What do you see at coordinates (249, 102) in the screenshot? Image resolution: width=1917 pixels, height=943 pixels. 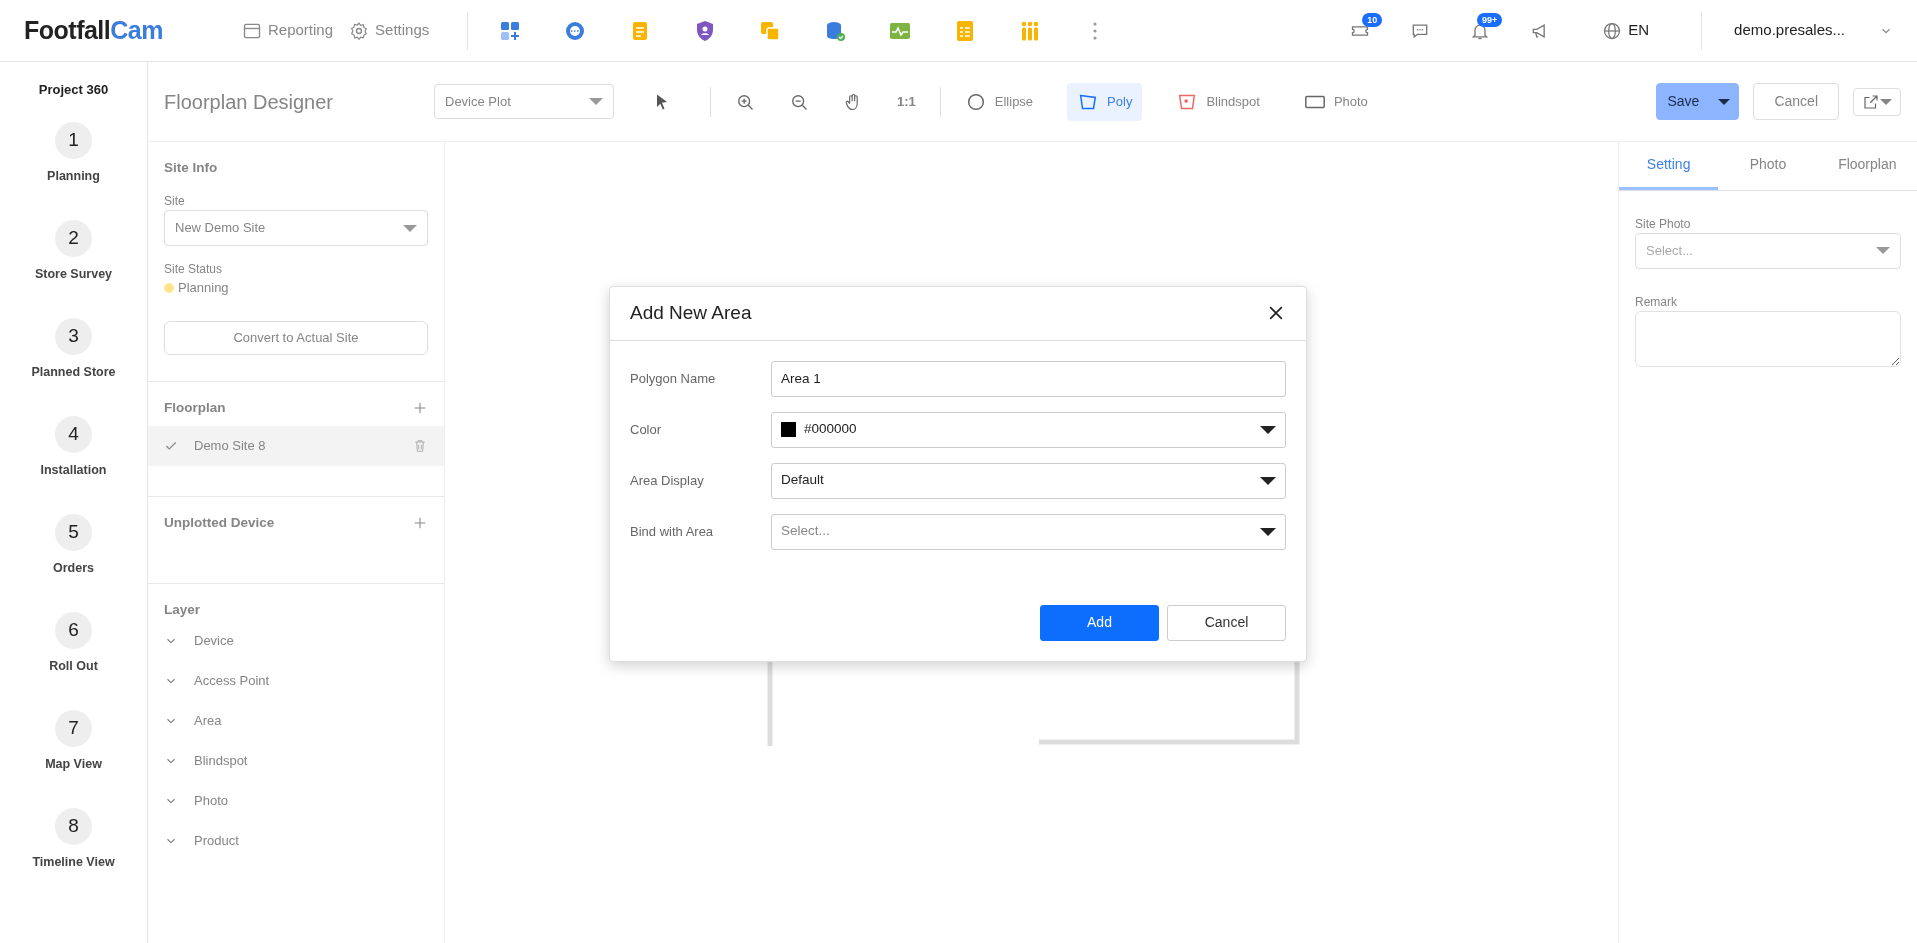 I see `page-title: Floorplan Designer` at bounding box center [249, 102].